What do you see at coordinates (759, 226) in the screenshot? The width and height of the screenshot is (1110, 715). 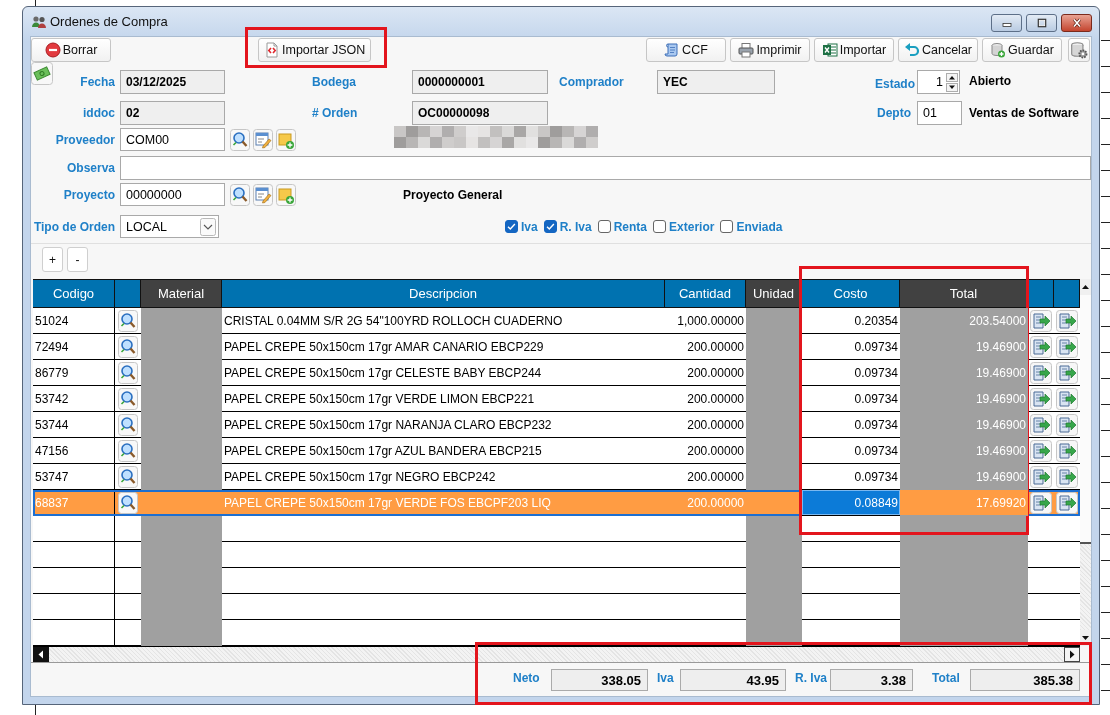 I see `checkbox-label: Enviada` at bounding box center [759, 226].